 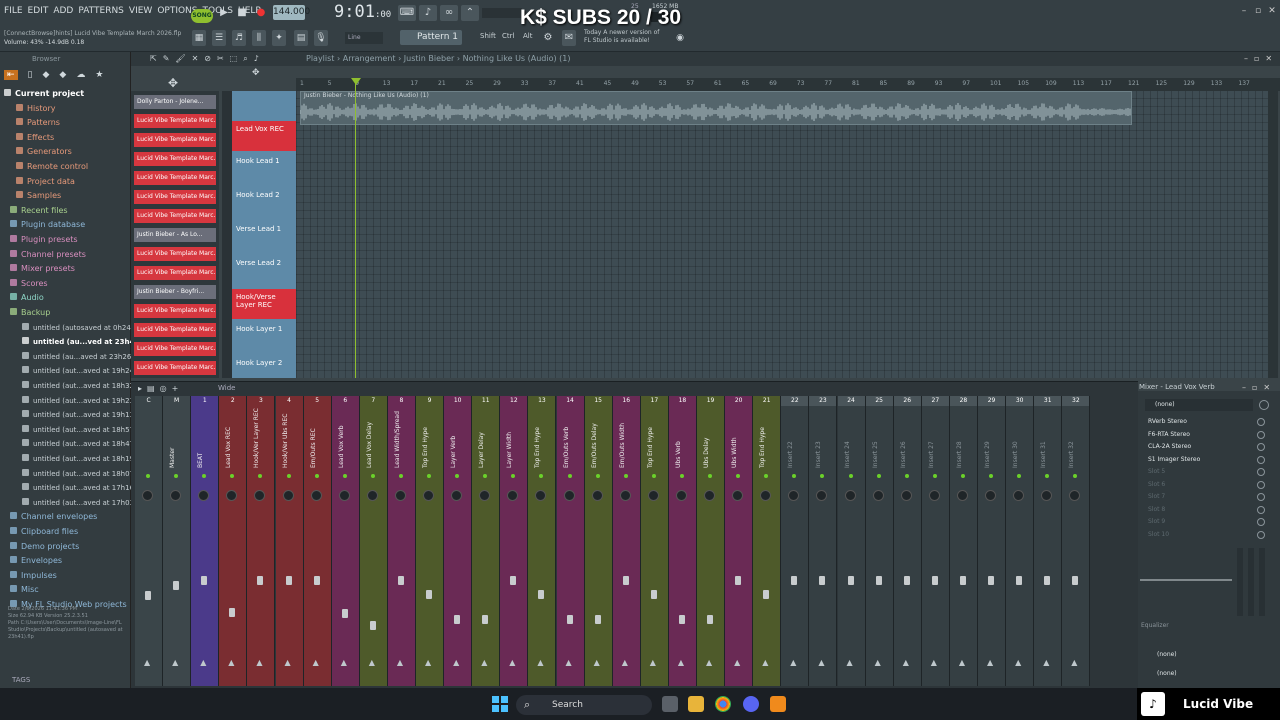 I want to click on slot-enable-icon, so click(x=1261, y=422).